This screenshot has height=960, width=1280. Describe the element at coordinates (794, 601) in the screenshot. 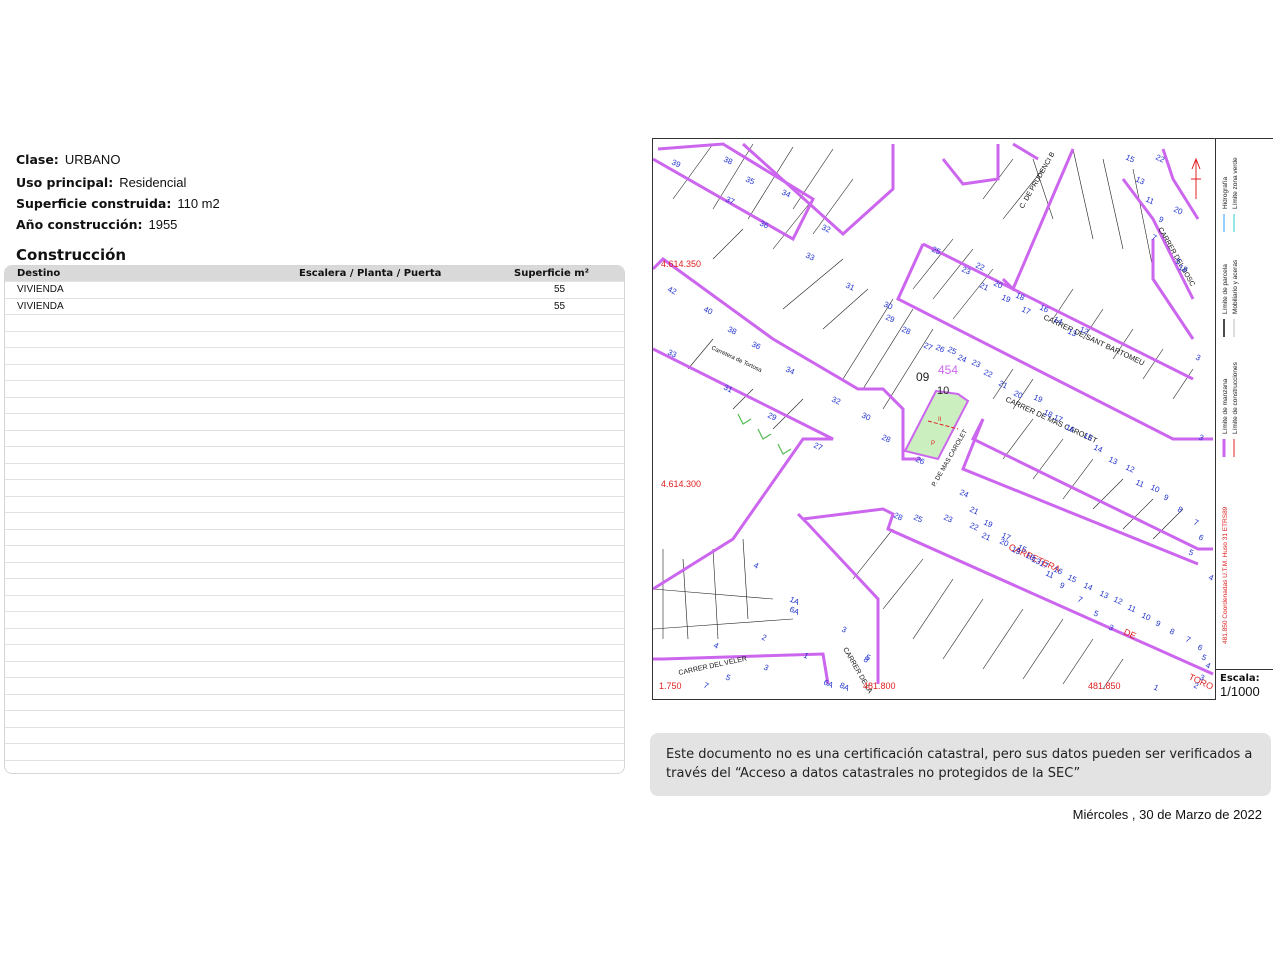

I see `house-number: 1A` at that location.